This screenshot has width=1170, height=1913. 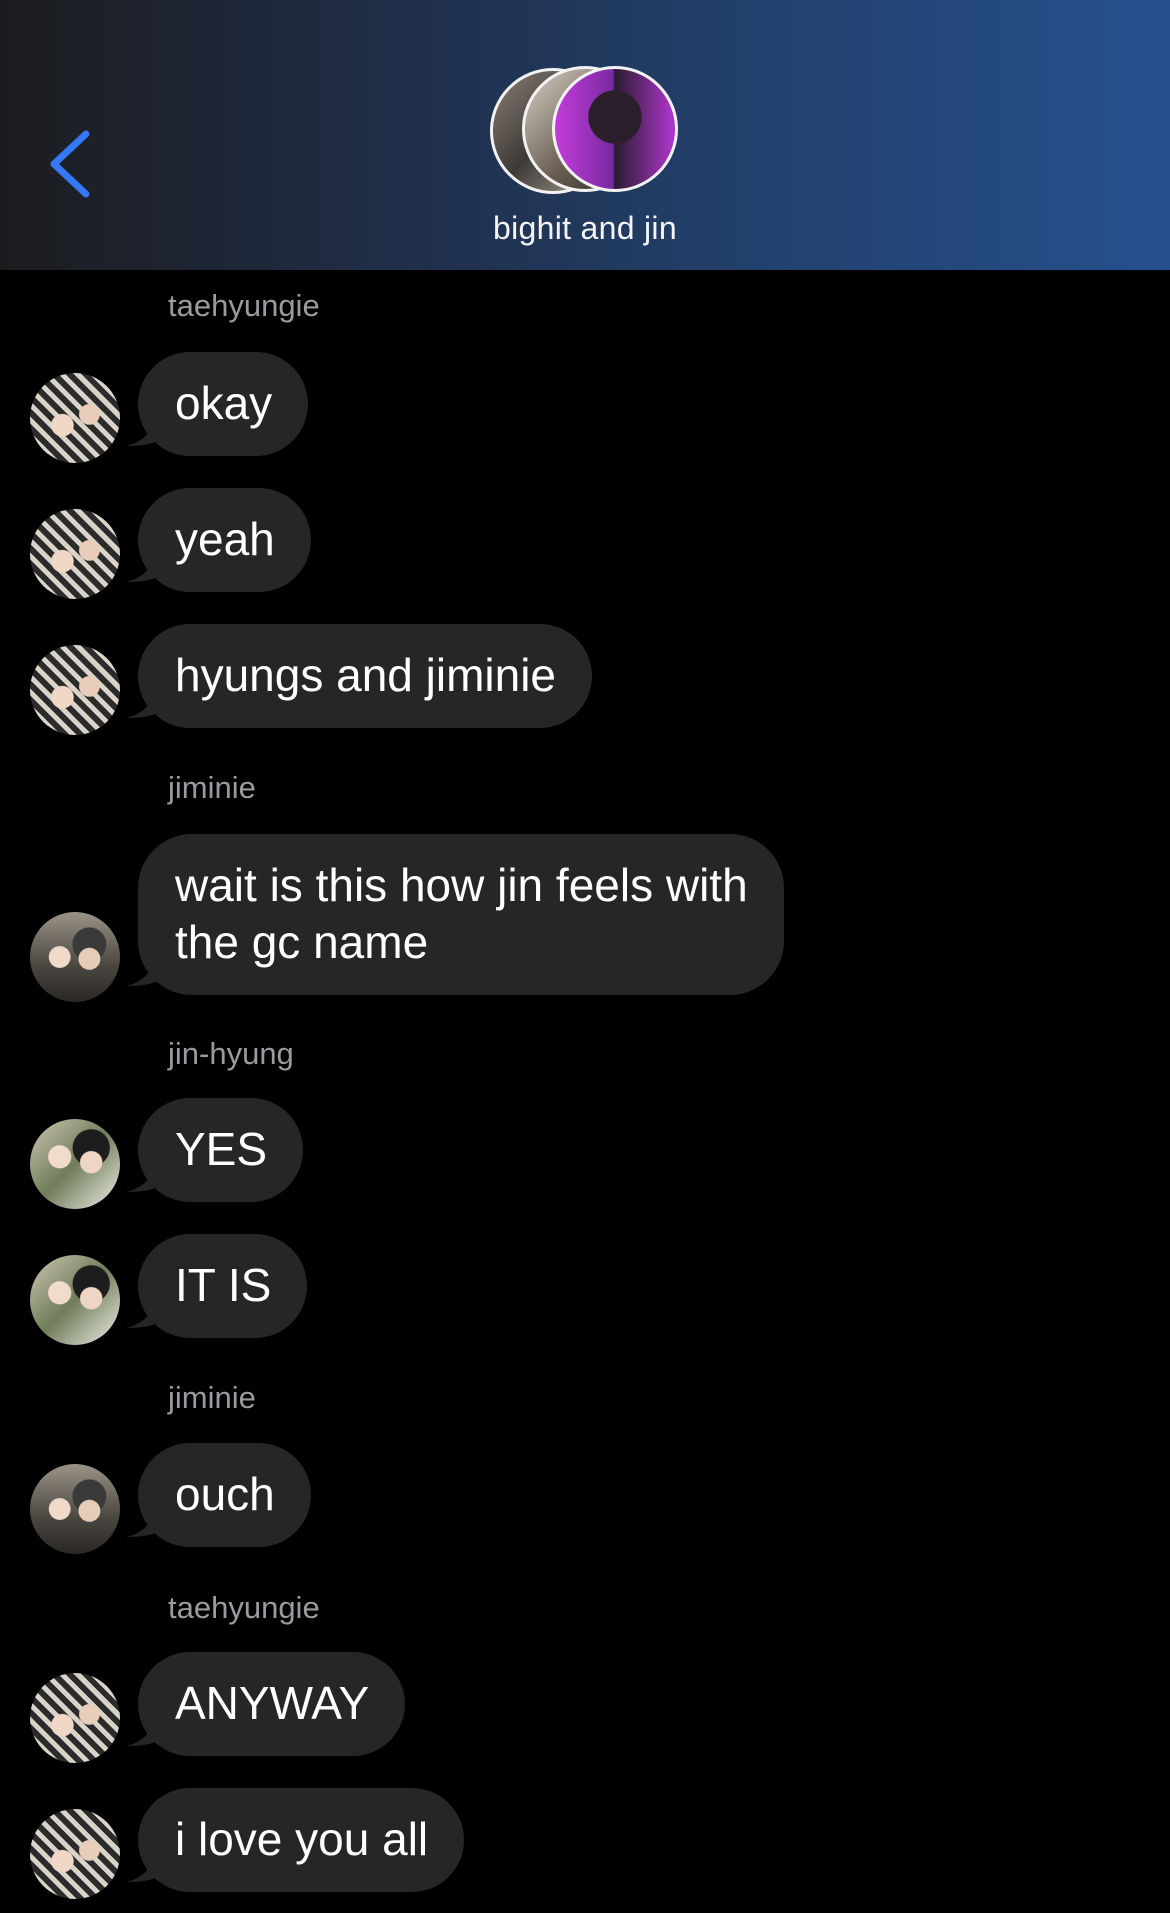 What do you see at coordinates (585, 228) in the screenshot?
I see `group-title: bighit and jin` at bounding box center [585, 228].